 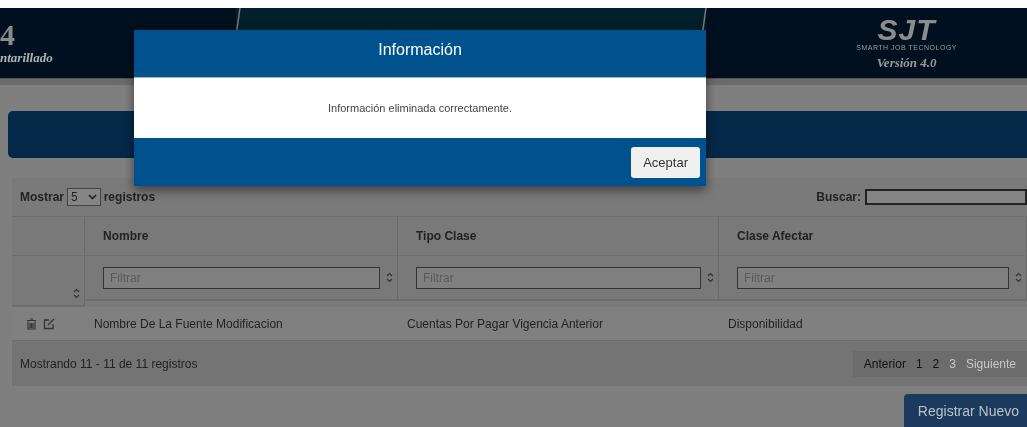 What do you see at coordinates (906, 29) in the screenshot?
I see `logo: SJT` at bounding box center [906, 29].